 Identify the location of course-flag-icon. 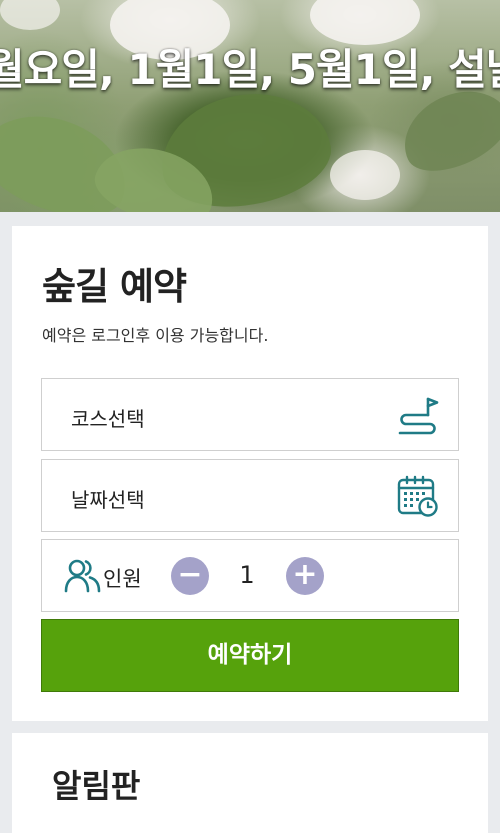
(418, 416).